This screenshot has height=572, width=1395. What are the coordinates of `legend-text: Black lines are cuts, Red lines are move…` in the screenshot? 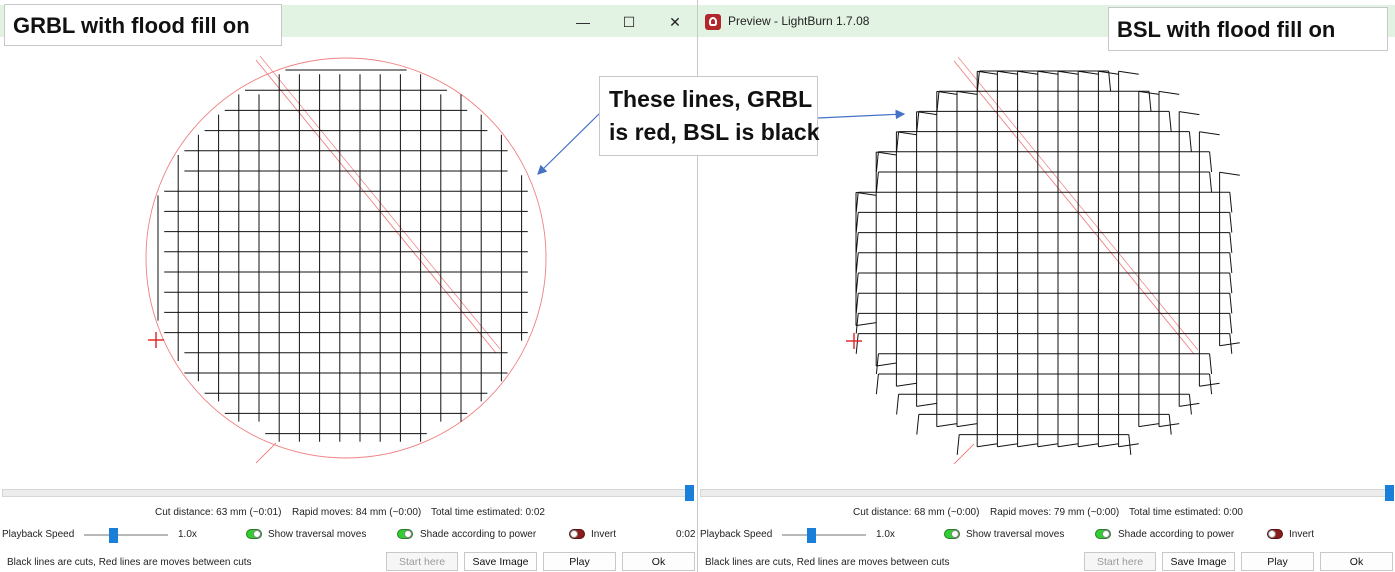 It's located at (827, 562).